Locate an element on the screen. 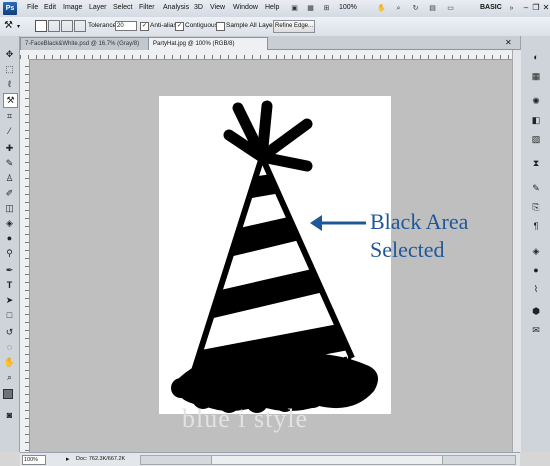  history-panel-icon: ⧗ is located at coordinates (536, 163).